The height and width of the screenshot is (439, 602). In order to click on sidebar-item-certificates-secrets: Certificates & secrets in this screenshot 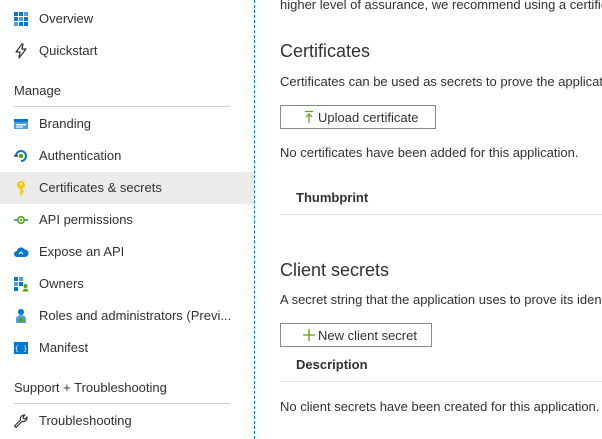, I will do `click(127, 188)`.